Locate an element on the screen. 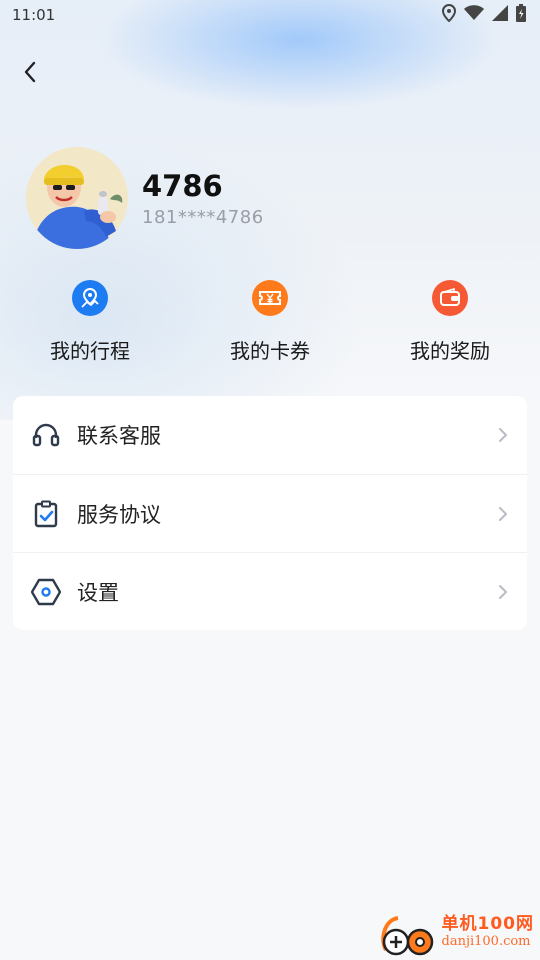 This screenshot has width=540, height=960. back-button is located at coordinates (30, 72).